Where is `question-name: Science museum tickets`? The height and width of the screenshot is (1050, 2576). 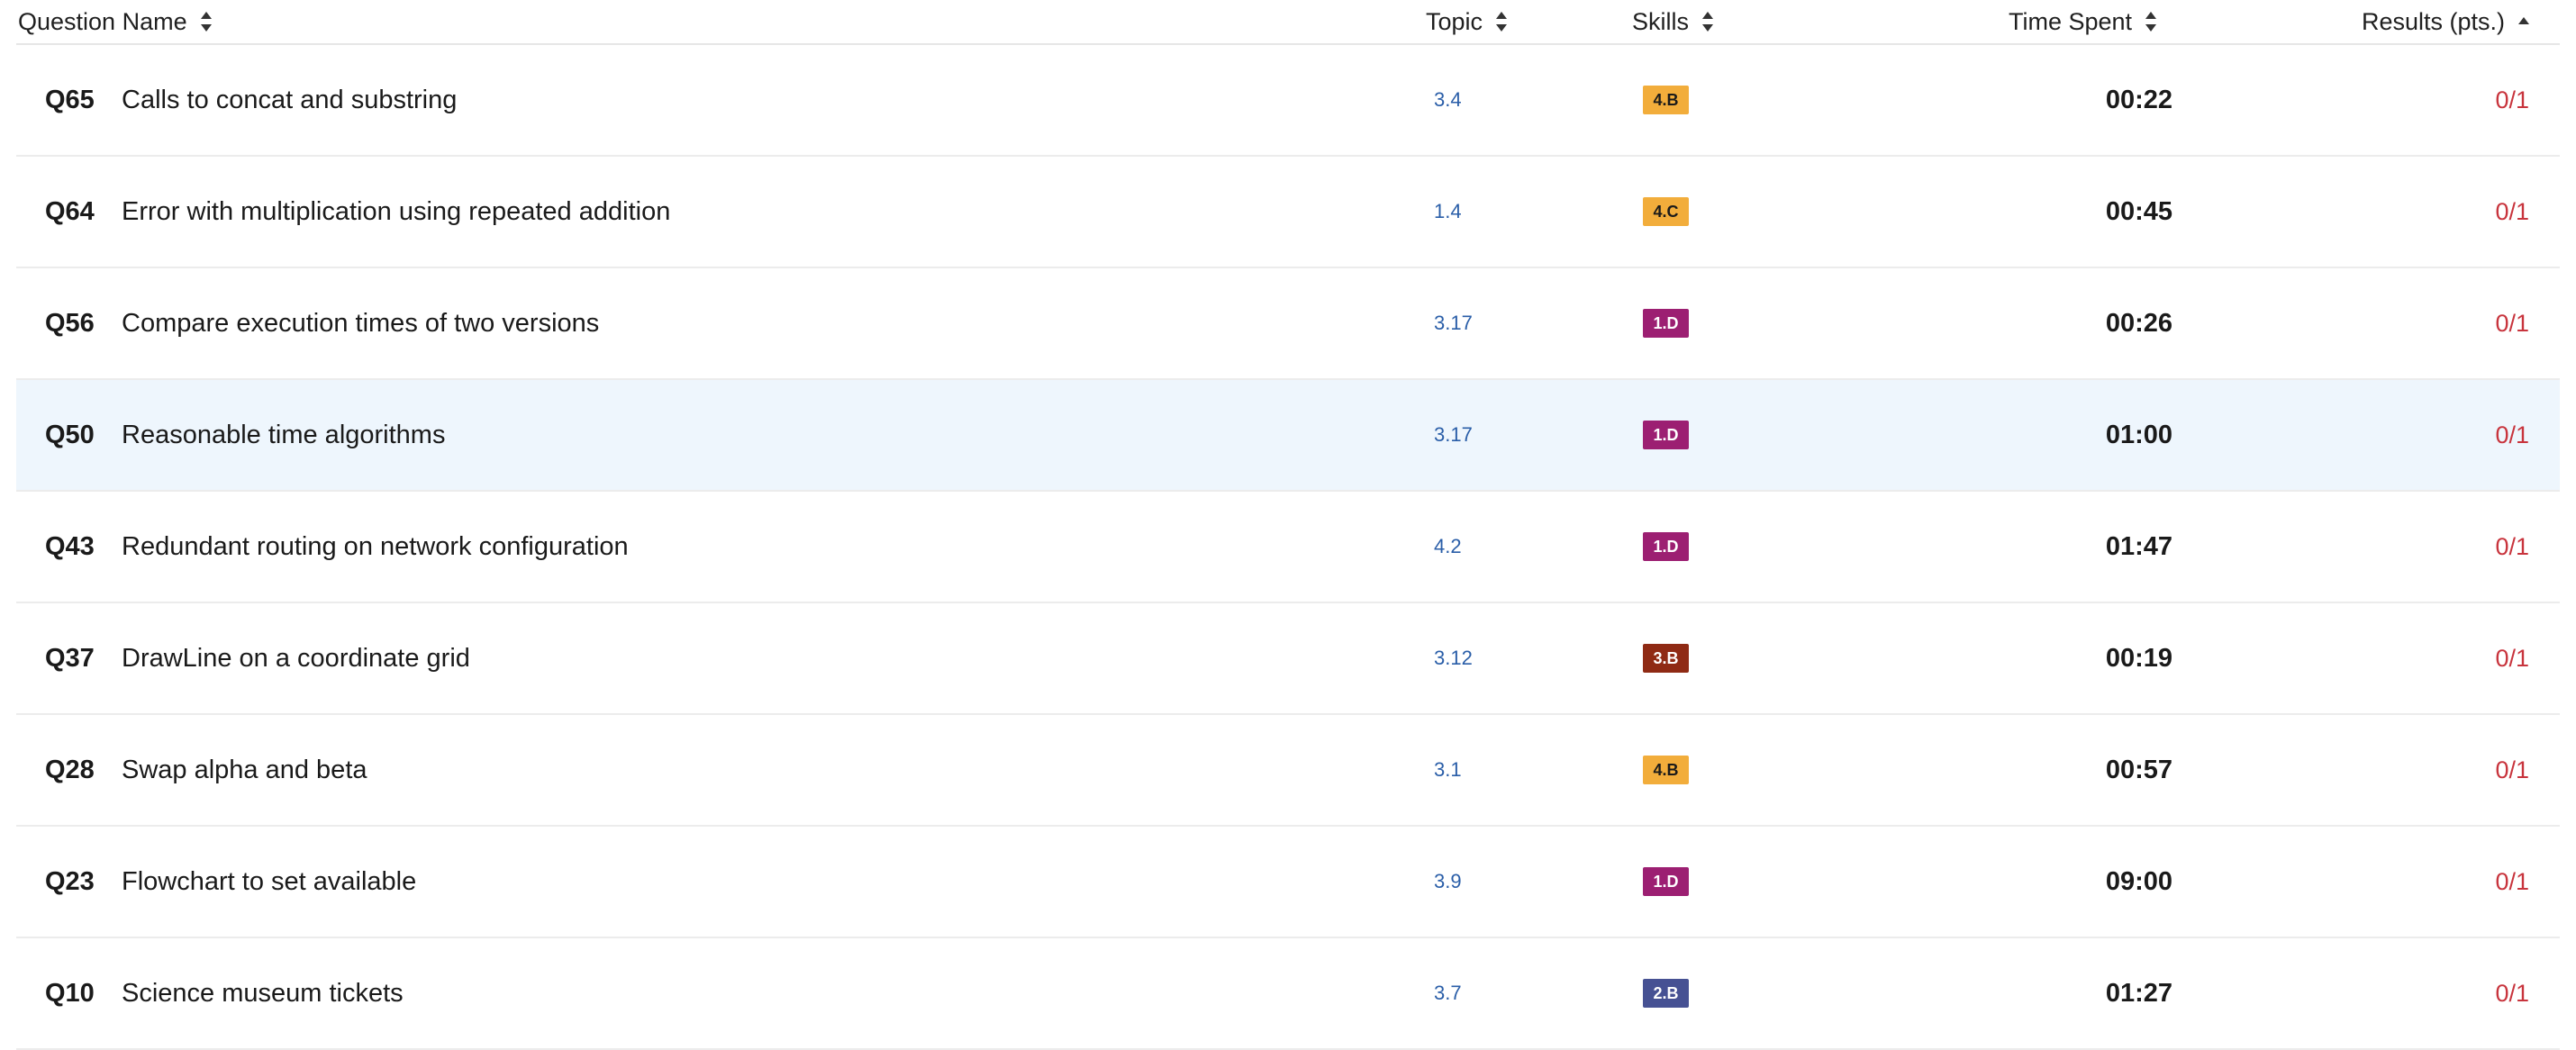
question-name: Science museum tickets is located at coordinates (263, 993).